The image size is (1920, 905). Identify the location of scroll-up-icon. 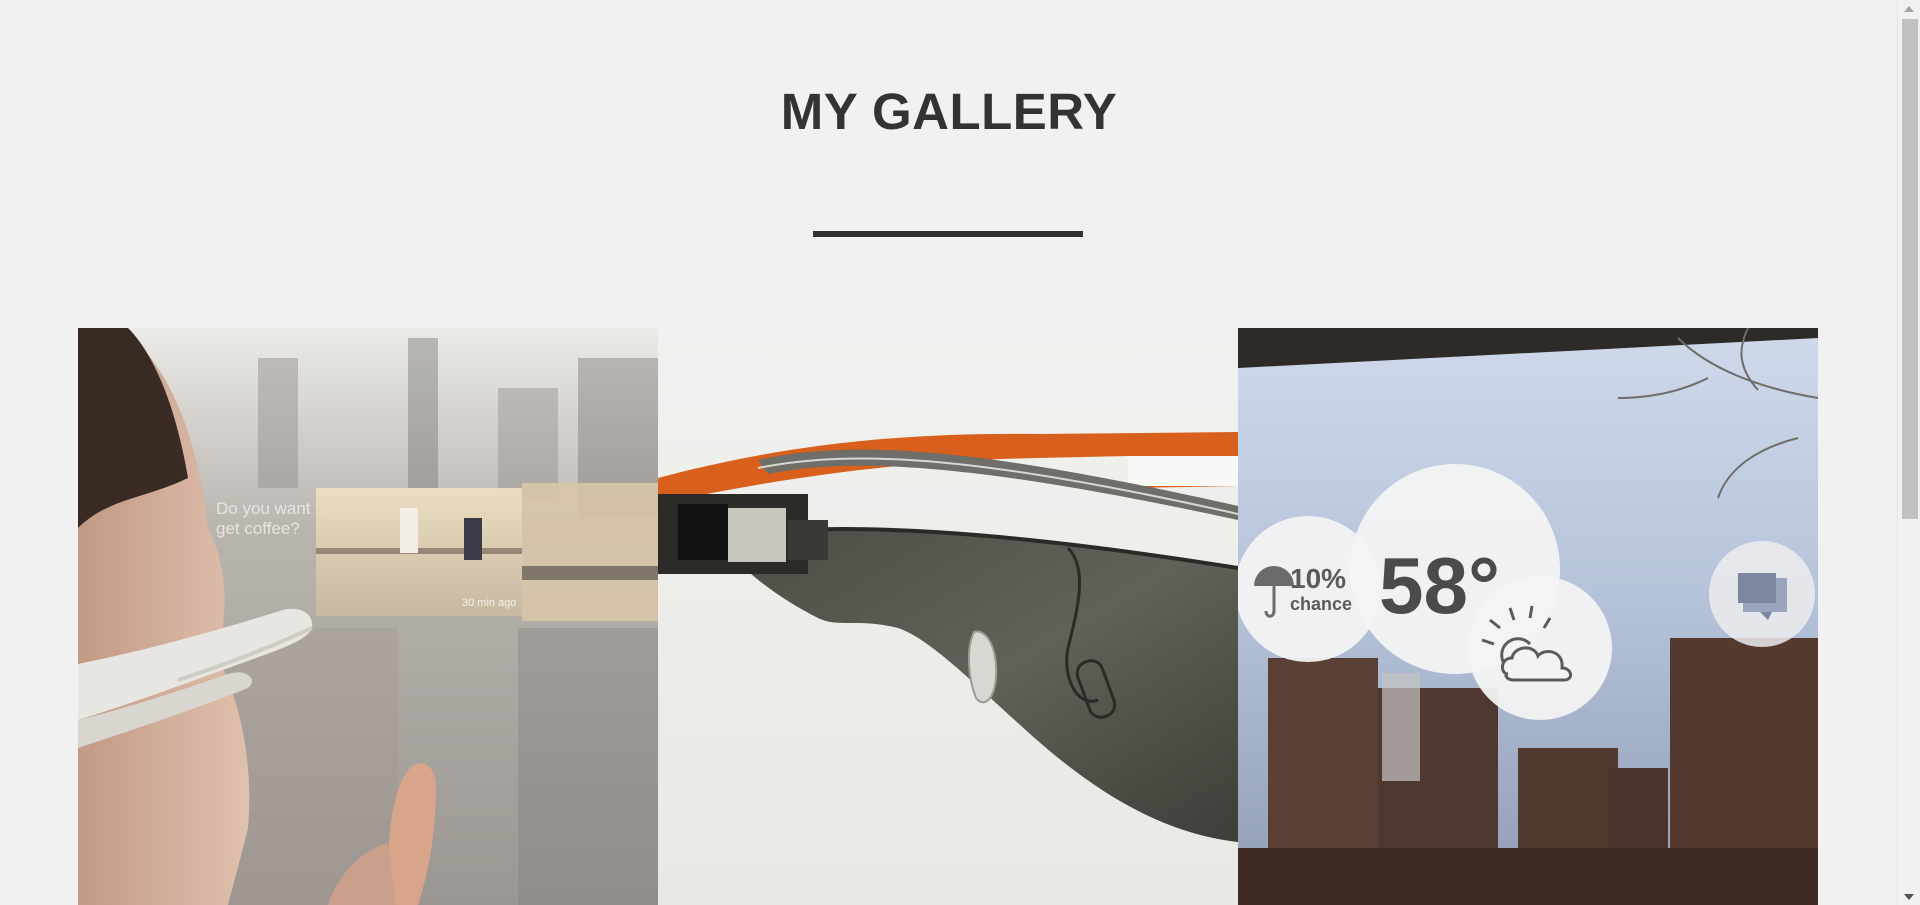
(1909, 8).